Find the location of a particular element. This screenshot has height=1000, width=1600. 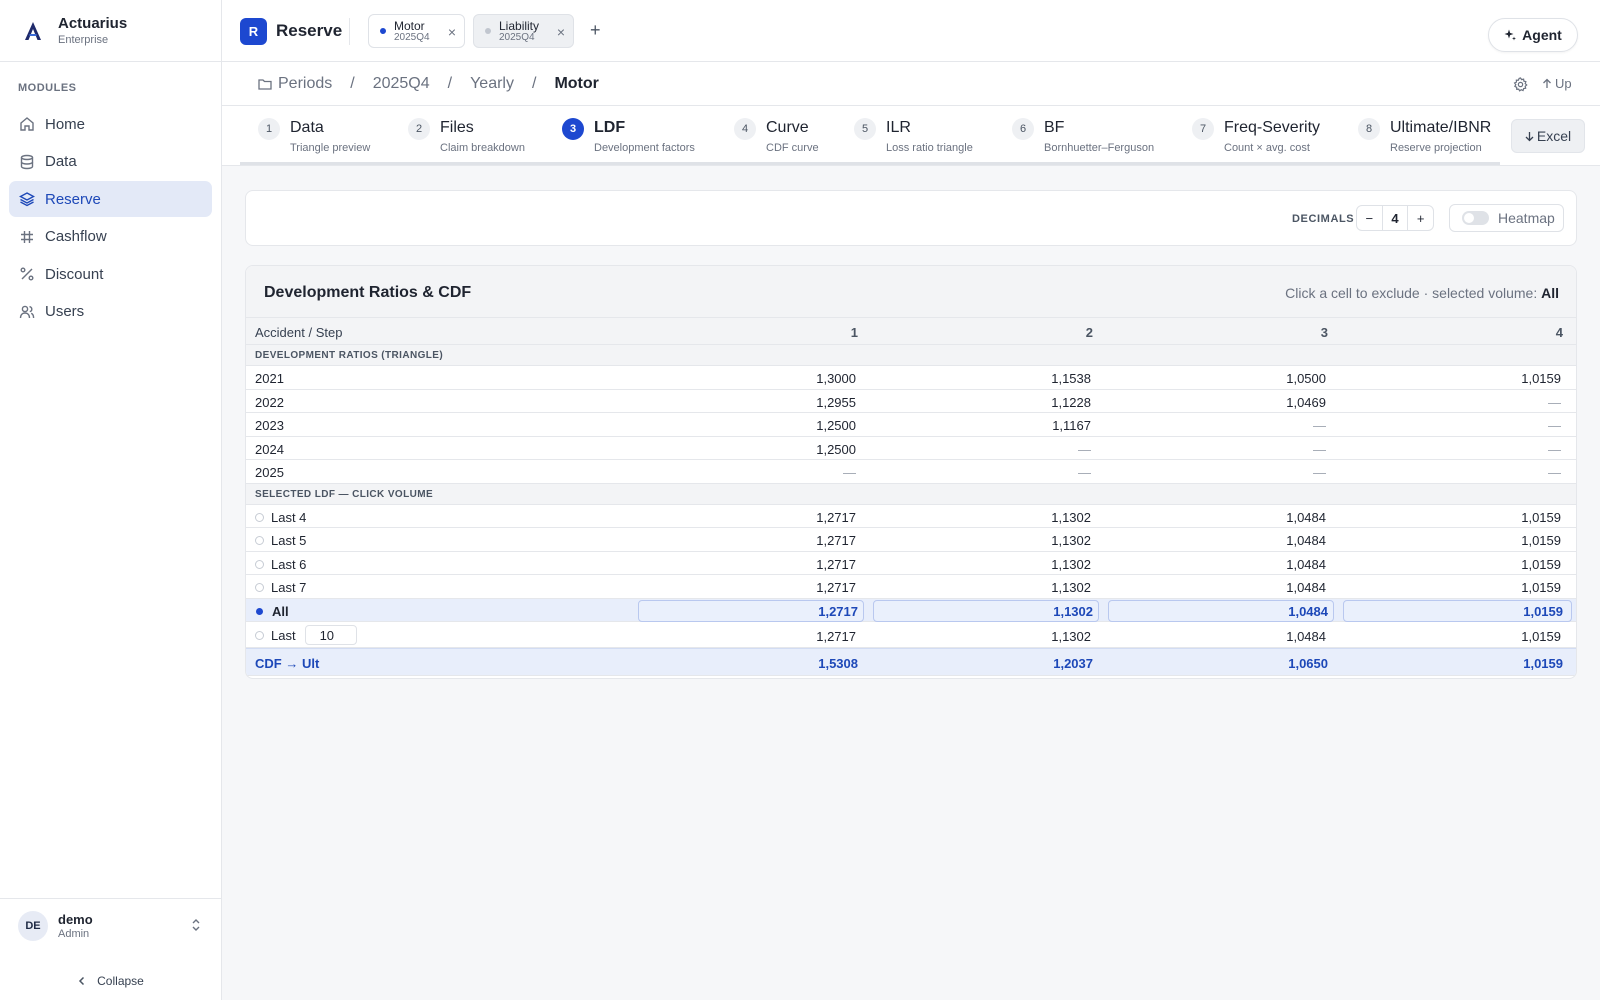

decrement-button: − is located at coordinates (1369, 218).